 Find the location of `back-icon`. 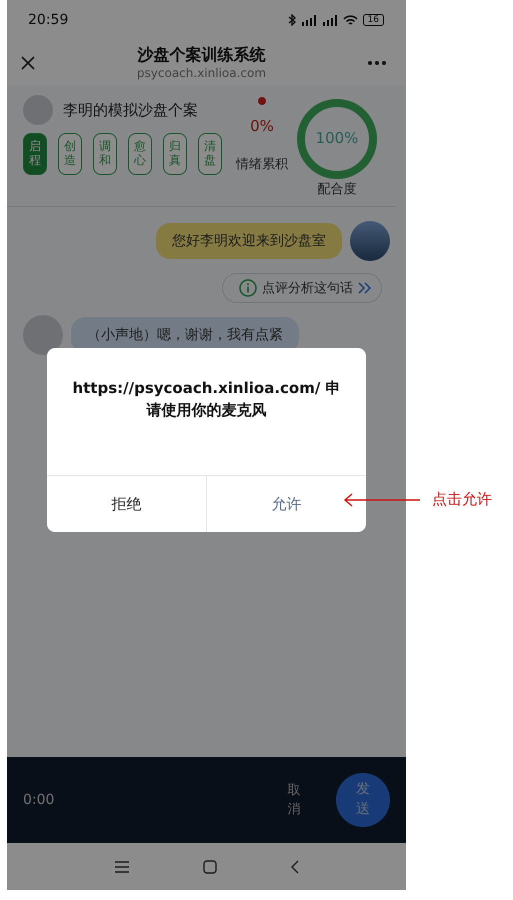

back-icon is located at coordinates (294, 867).